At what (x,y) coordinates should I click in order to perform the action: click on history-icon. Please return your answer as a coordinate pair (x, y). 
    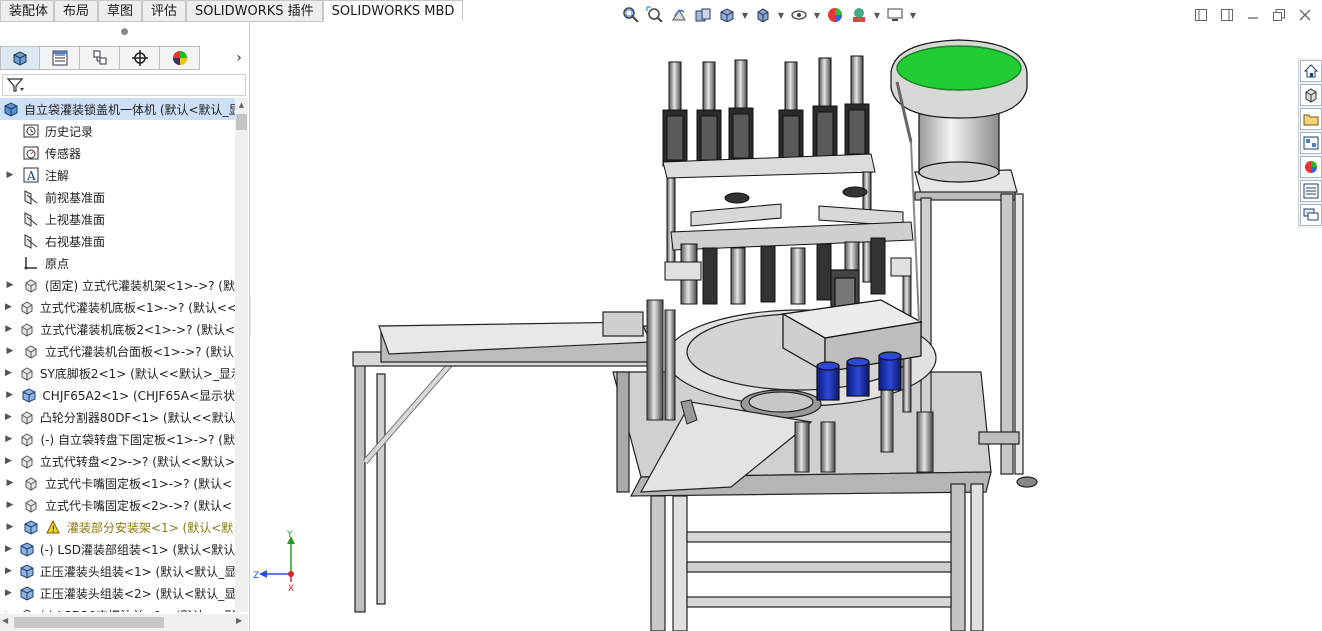
    Looking at the image, I should click on (31, 131).